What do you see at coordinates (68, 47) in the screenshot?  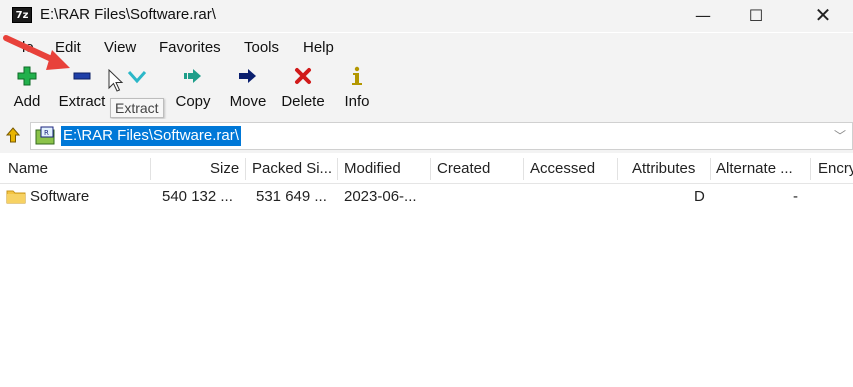 I see `menu-edit: Edit` at bounding box center [68, 47].